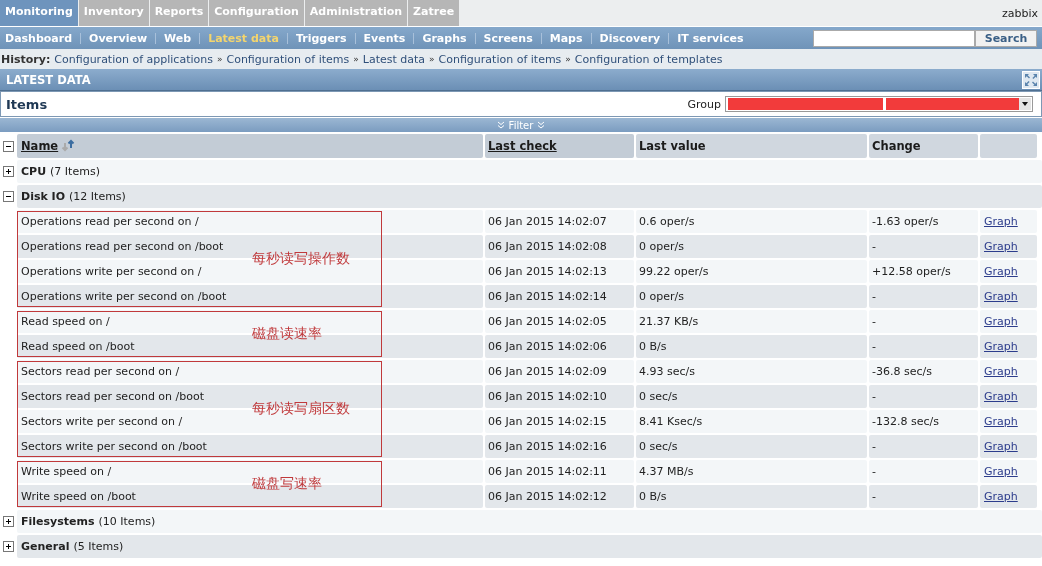 The width and height of the screenshot is (1042, 566). What do you see at coordinates (8, 146) in the screenshot?
I see `collapse-all-icon` at bounding box center [8, 146].